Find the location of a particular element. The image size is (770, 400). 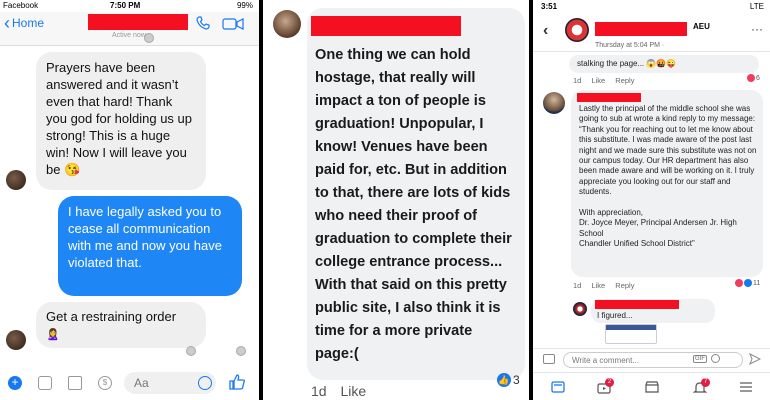

bottom-tab-bar: 2 7 is located at coordinates (651, 386).